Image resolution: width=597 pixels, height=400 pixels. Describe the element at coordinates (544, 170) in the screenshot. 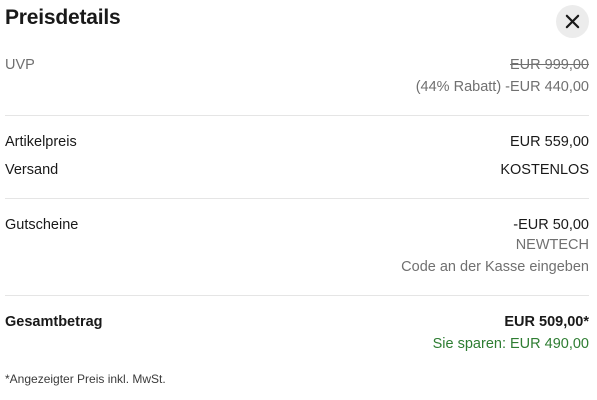

I see `shipping-value: KOSTENLOS` at that location.